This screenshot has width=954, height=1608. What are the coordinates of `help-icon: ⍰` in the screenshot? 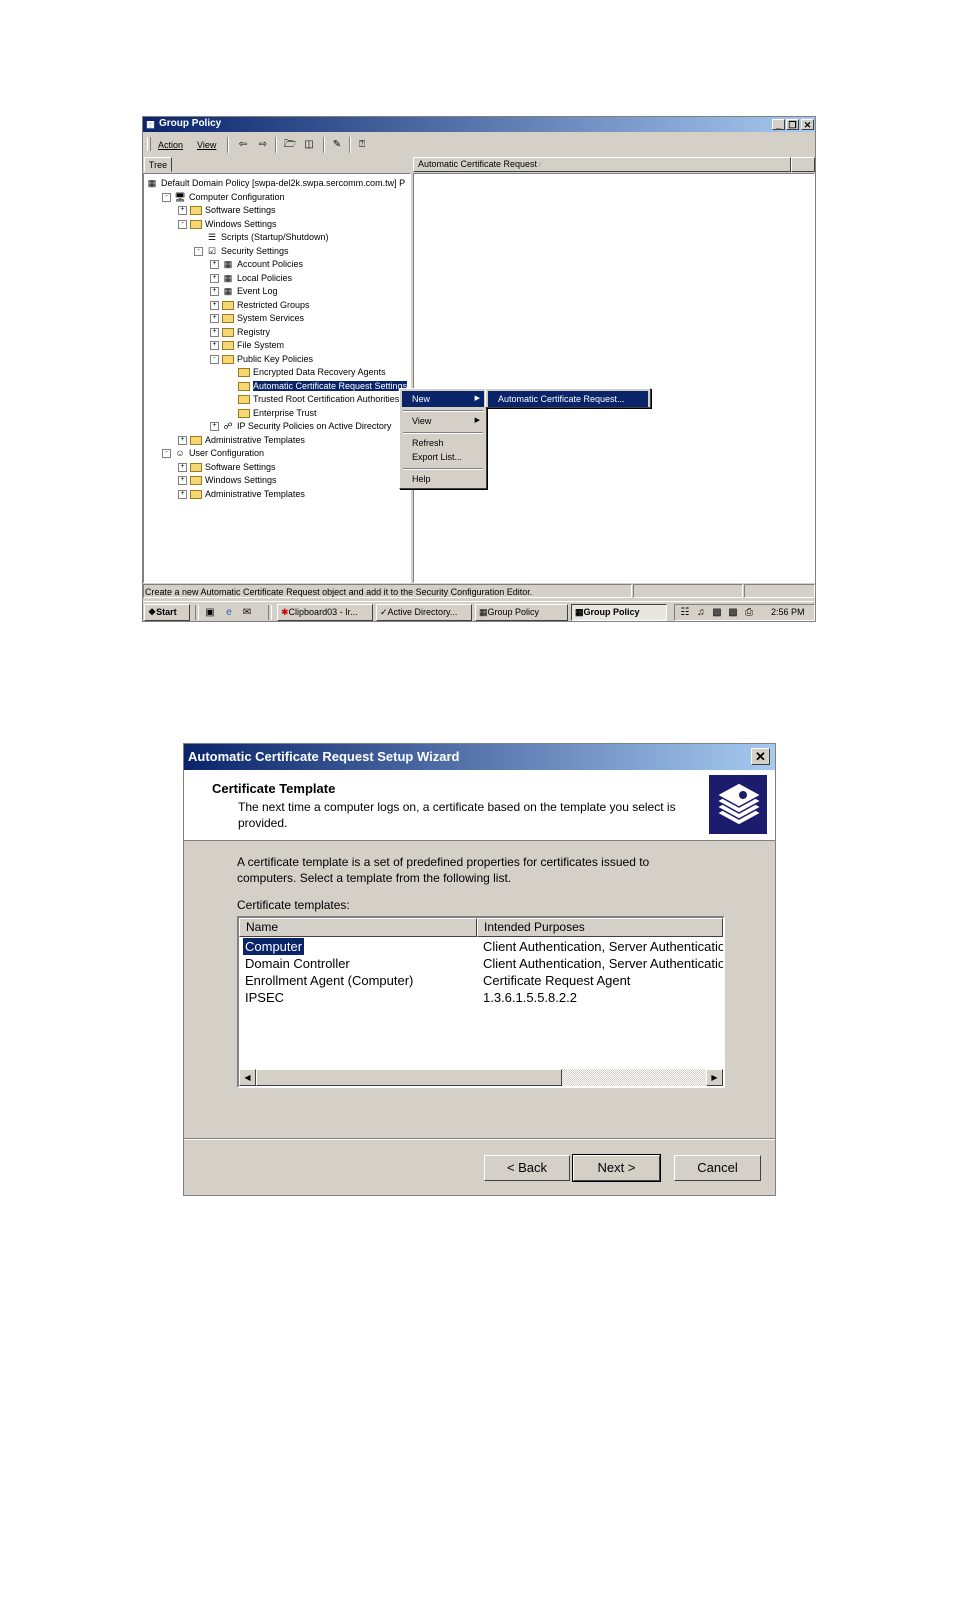 It's located at (362, 145).